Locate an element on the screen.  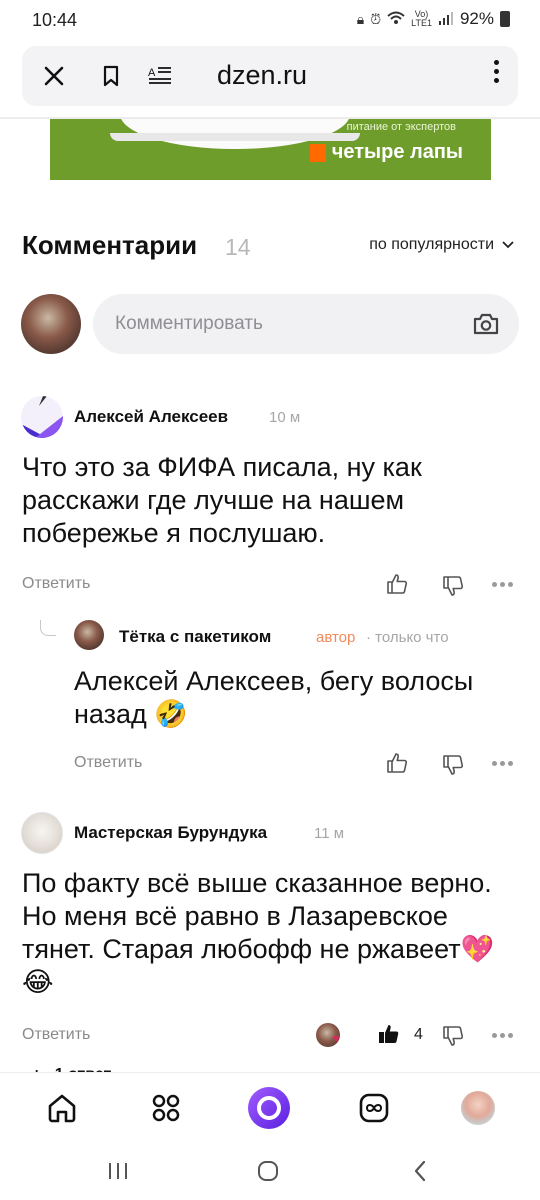
apps-grid-icon is located at coordinates (166, 1108).